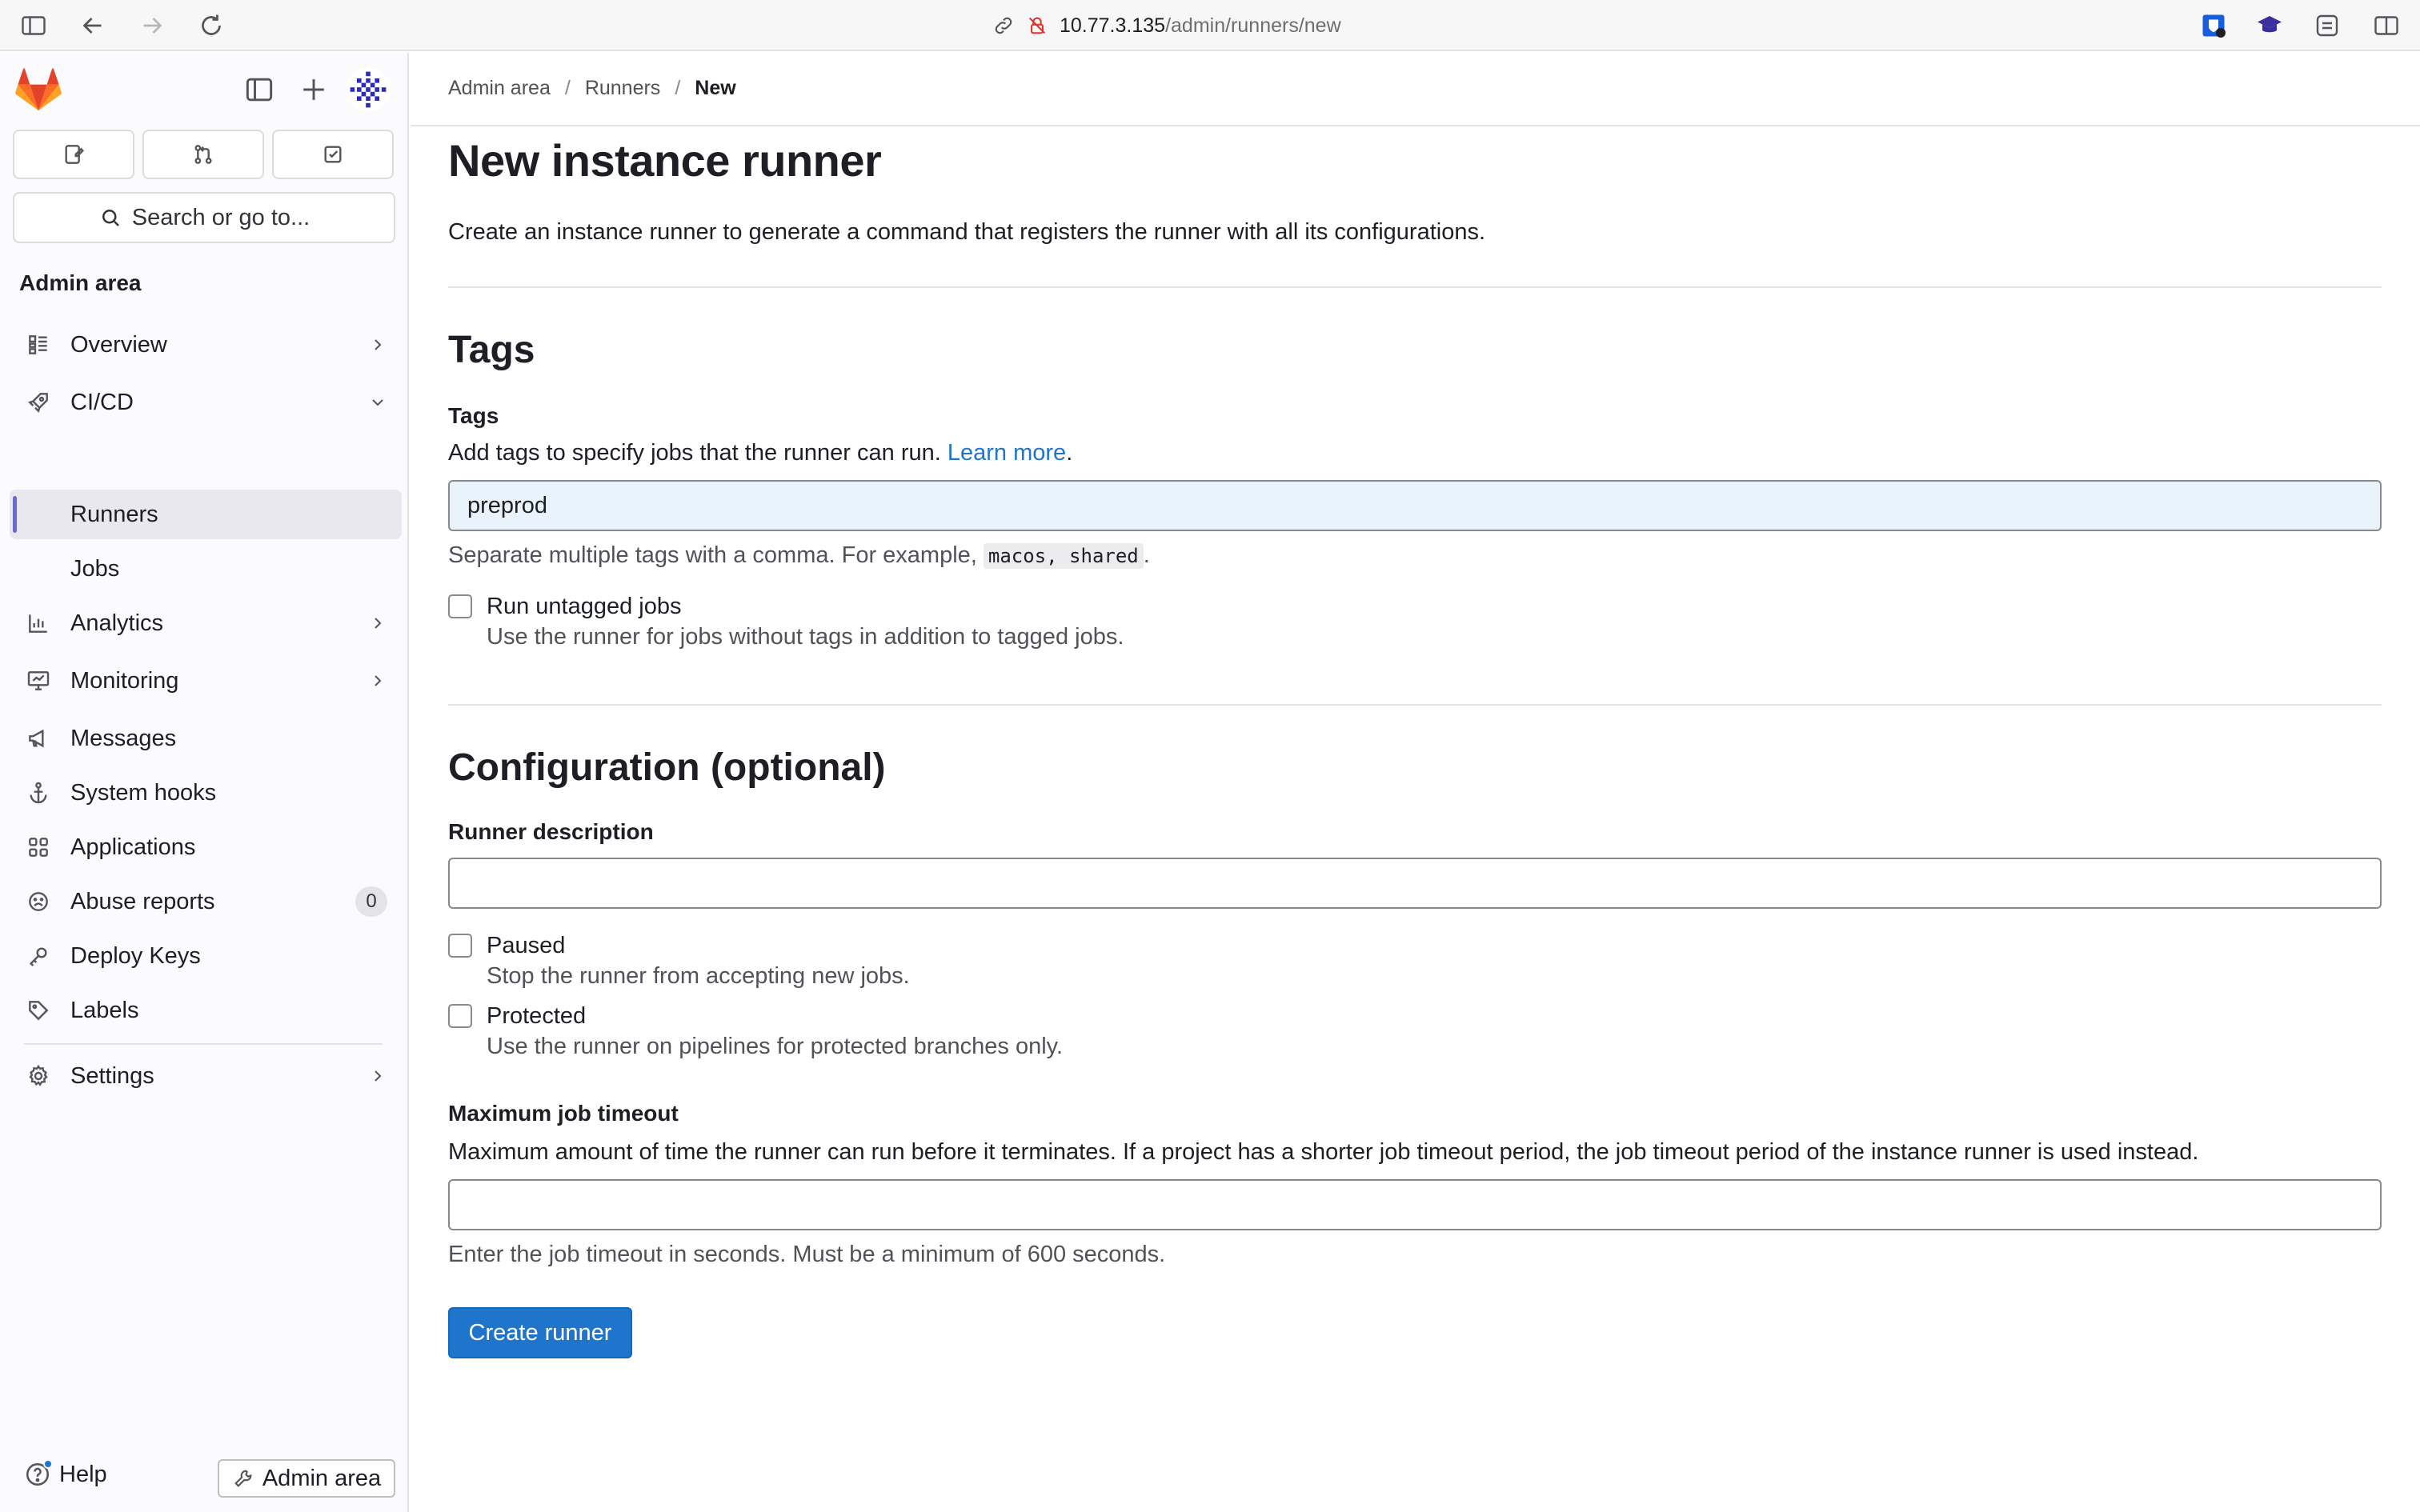  I want to click on run-untagged-label: Run untagged jobs, so click(805, 606).